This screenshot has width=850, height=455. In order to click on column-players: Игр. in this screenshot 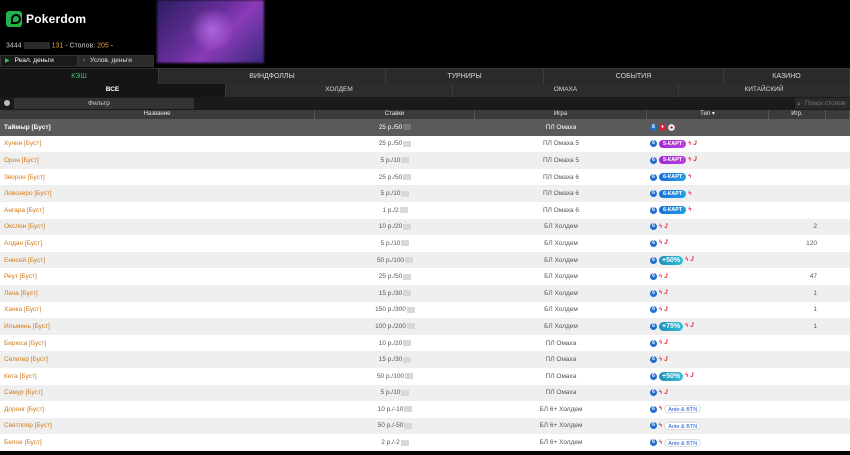, I will do `click(797, 114)`.